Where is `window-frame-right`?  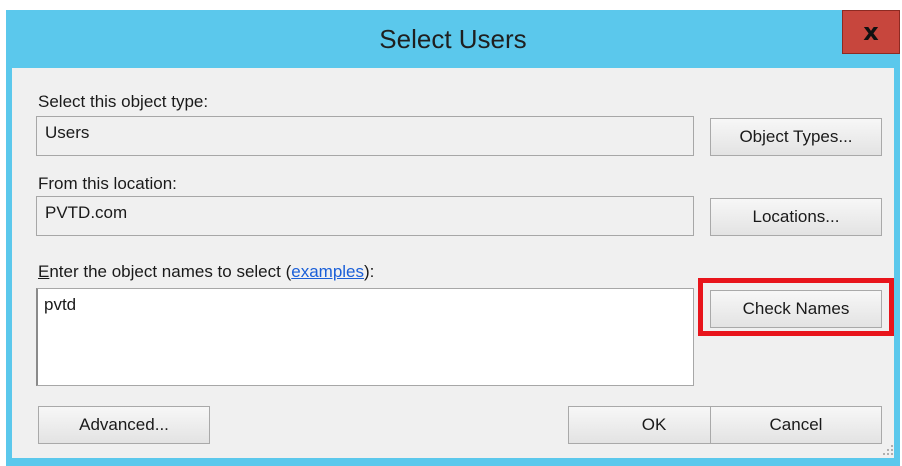 window-frame-right is located at coordinates (897, 267).